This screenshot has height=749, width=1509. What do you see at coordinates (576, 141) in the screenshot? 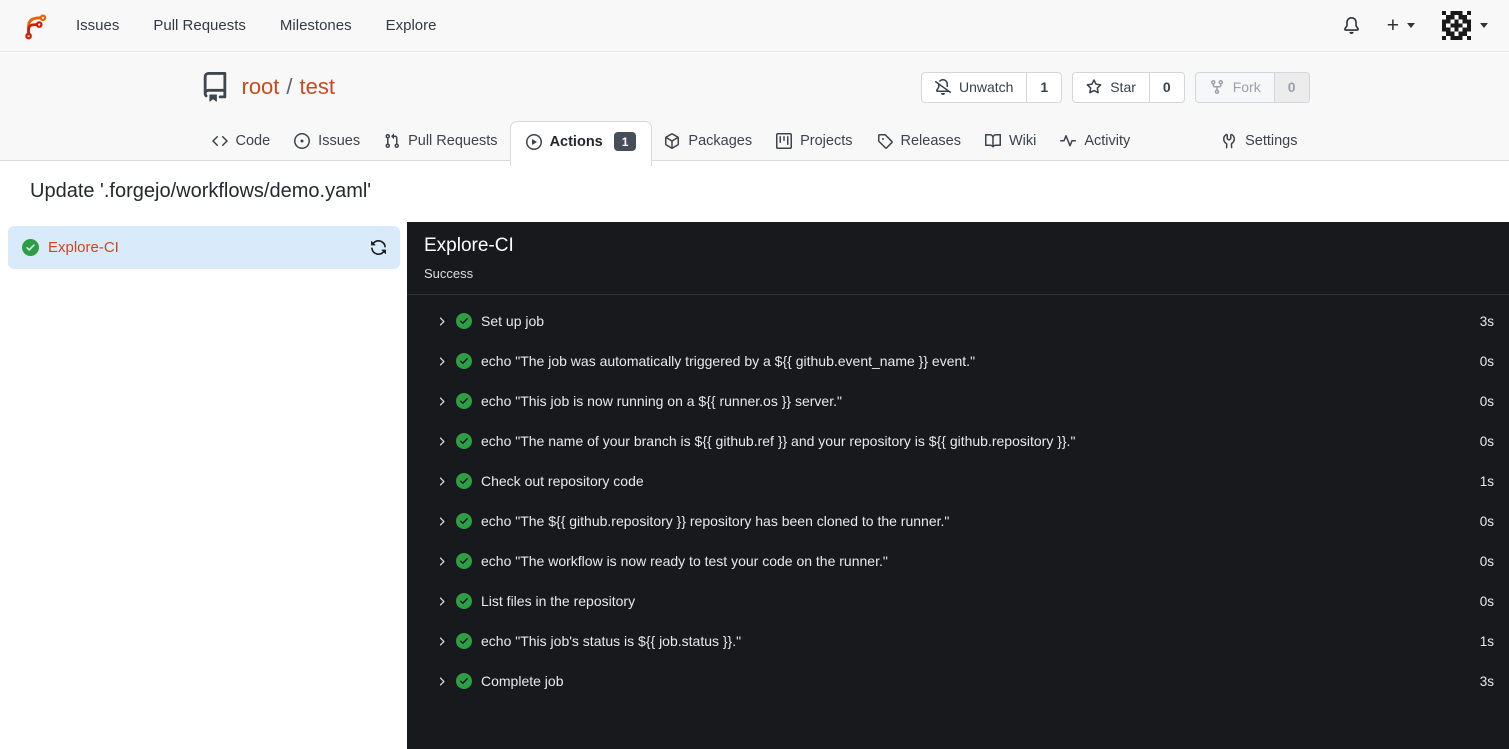
I see `tab-label: Actions` at bounding box center [576, 141].